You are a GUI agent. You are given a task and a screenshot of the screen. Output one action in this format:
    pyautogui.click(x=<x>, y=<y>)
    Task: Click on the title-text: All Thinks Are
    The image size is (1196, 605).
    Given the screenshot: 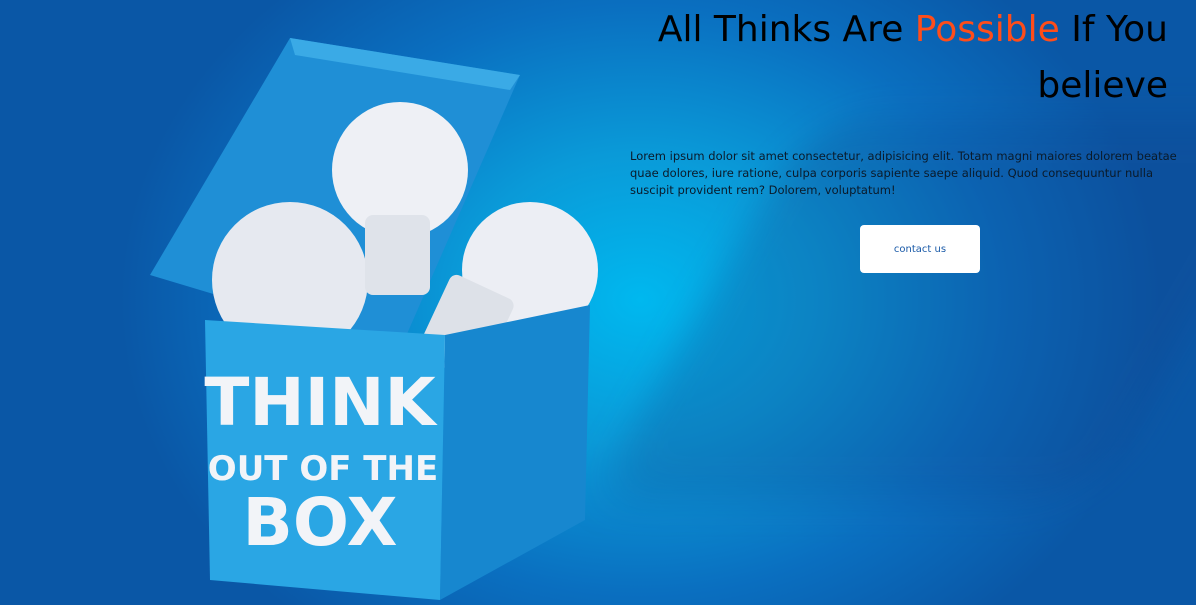 What is the action you would take?
    pyautogui.click(x=786, y=29)
    